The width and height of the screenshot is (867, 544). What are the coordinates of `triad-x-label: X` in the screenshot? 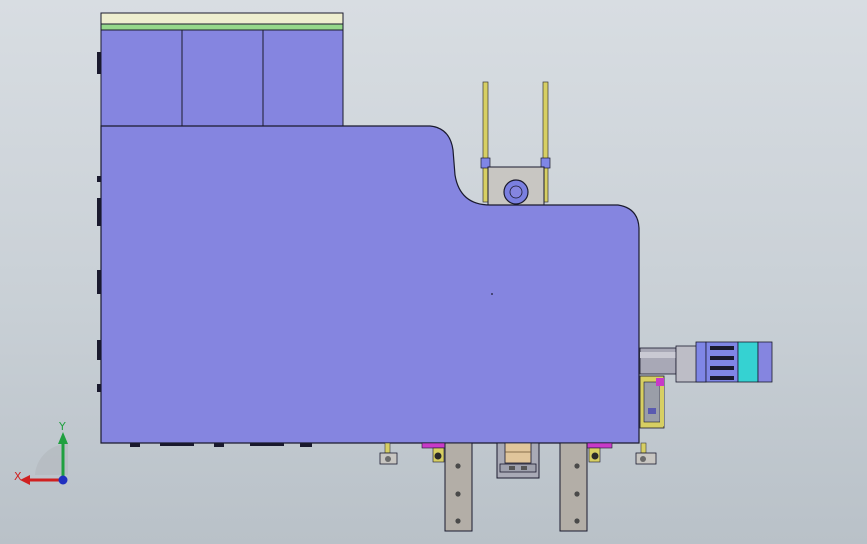 It's located at (18, 476).